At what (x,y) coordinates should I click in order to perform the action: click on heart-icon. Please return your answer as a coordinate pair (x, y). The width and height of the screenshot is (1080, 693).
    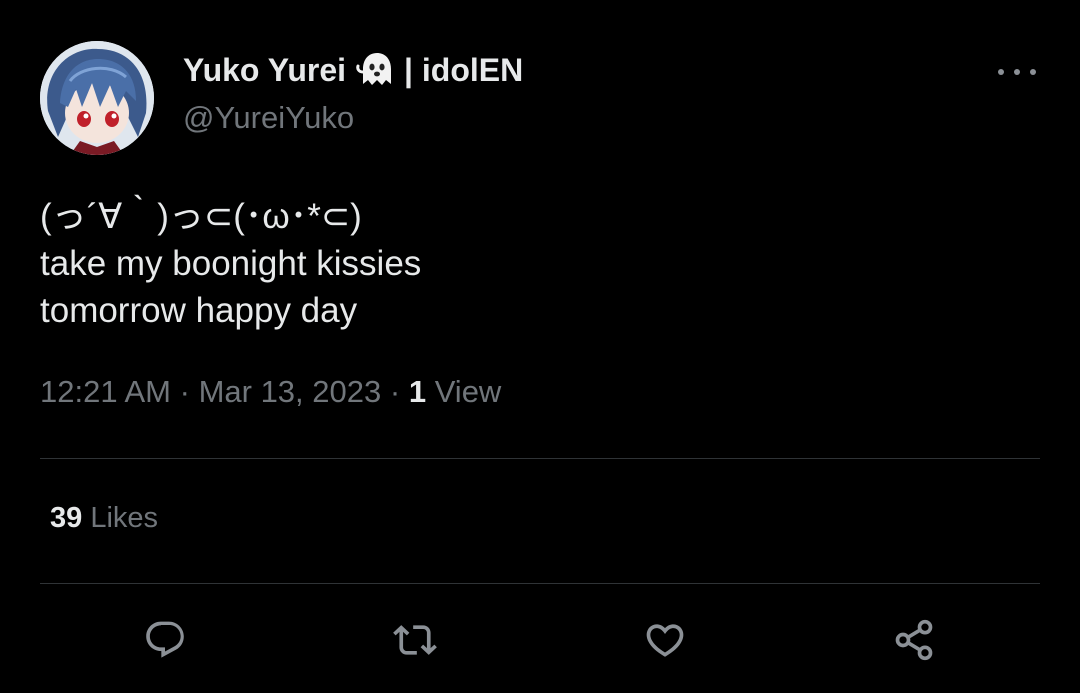
    Looking at the image, I should click on (665, 640).